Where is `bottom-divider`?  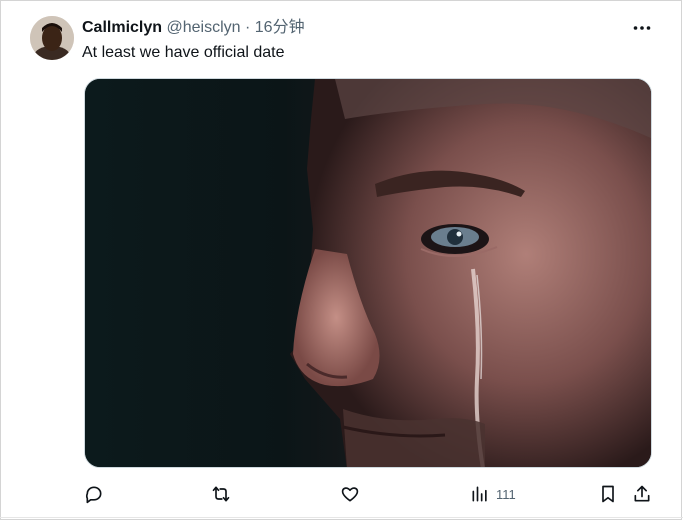 bottom-divider is located at coordinates (341, 517).